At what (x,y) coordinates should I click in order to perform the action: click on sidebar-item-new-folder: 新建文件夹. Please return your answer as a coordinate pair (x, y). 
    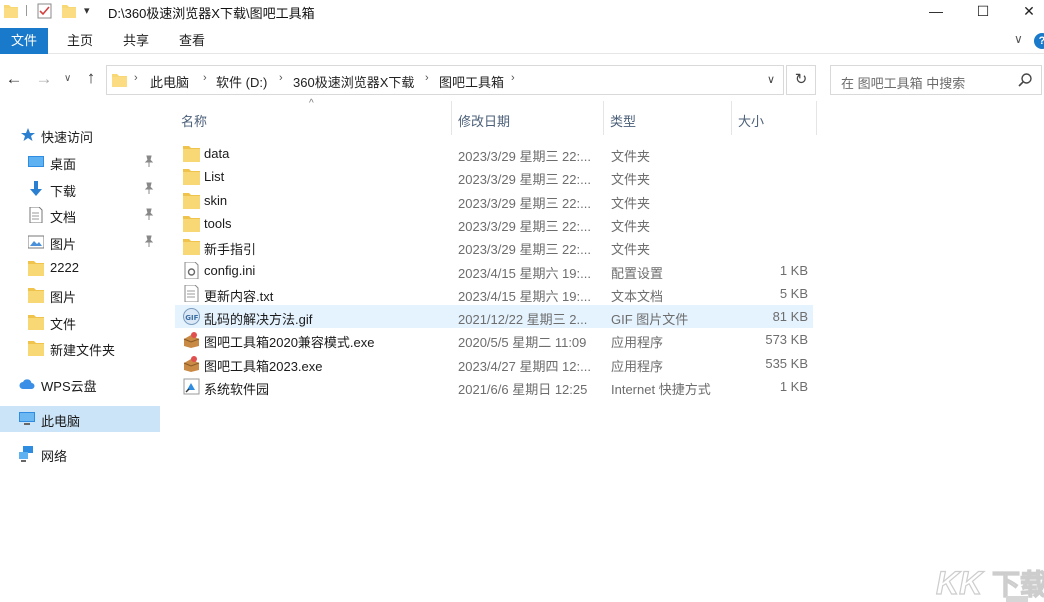
    Looking at the image, I should click on (80, 348).